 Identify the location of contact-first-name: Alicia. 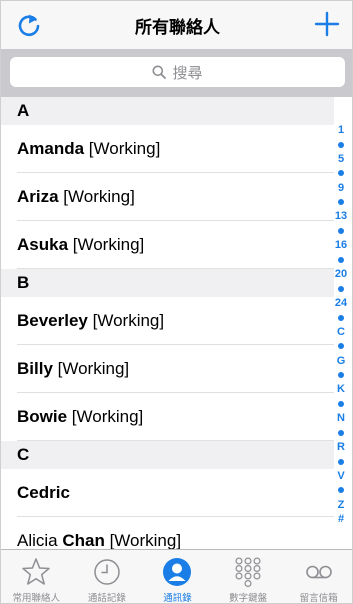
(40, 540).